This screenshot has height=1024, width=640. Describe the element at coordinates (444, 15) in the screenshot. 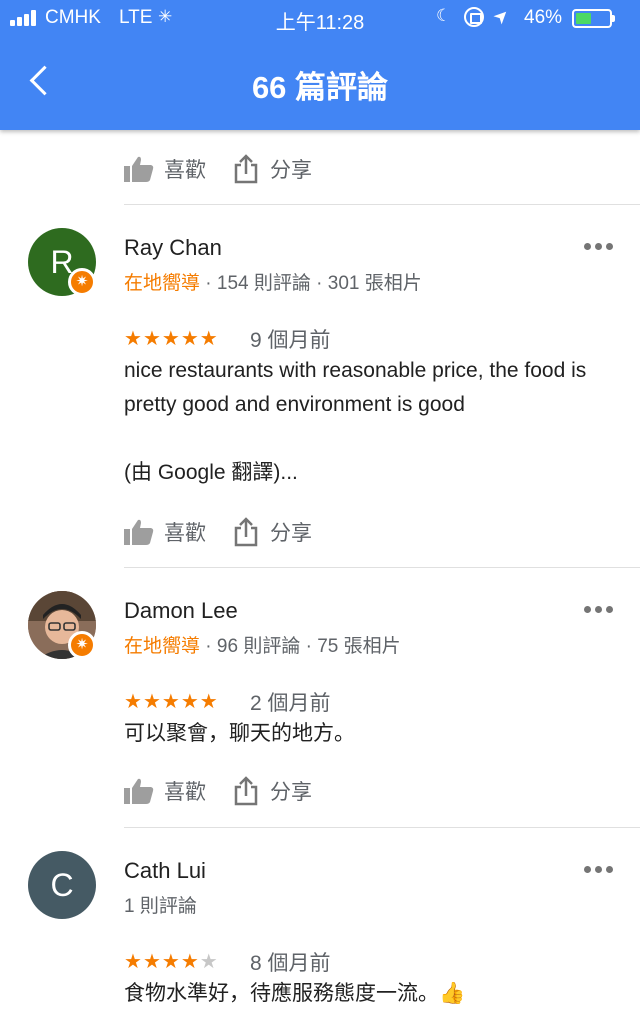

I see `do-not-disturb-icon: ☾` at that location.